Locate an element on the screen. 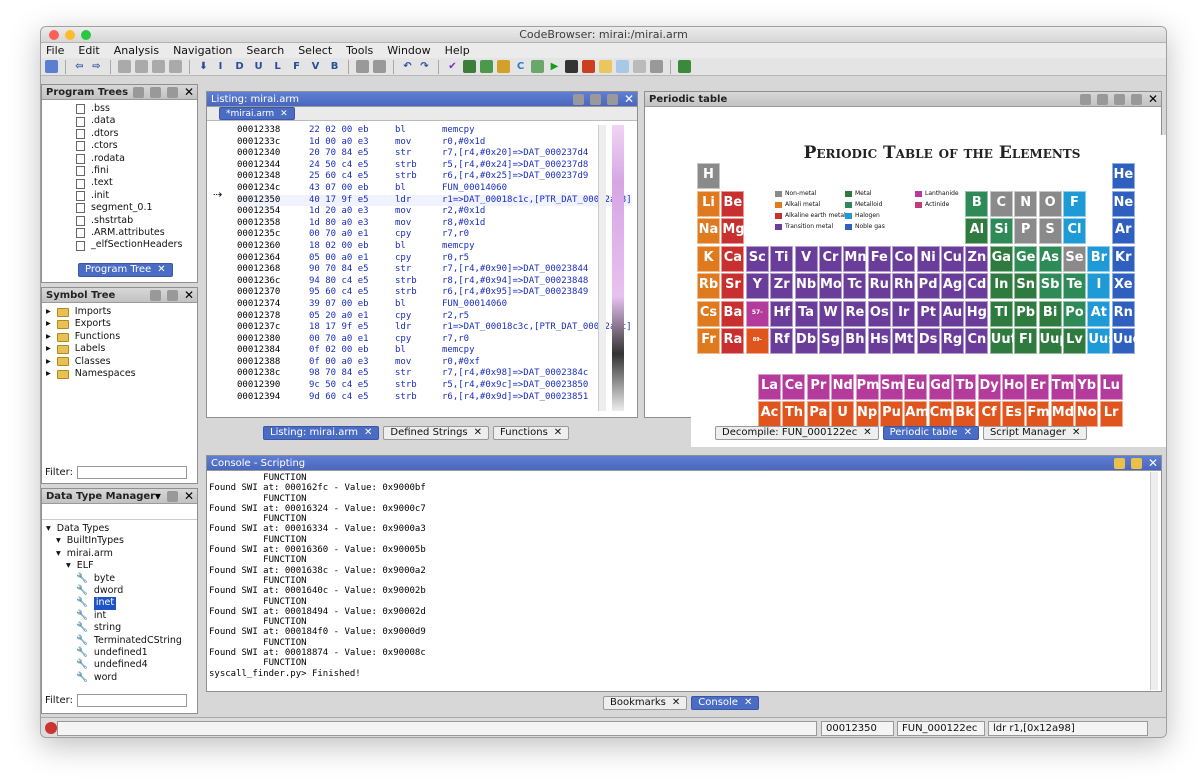 The width and height of the screenshot is (1200, 779). program-tree-item: .ctors is located at coordinates (136, 146).